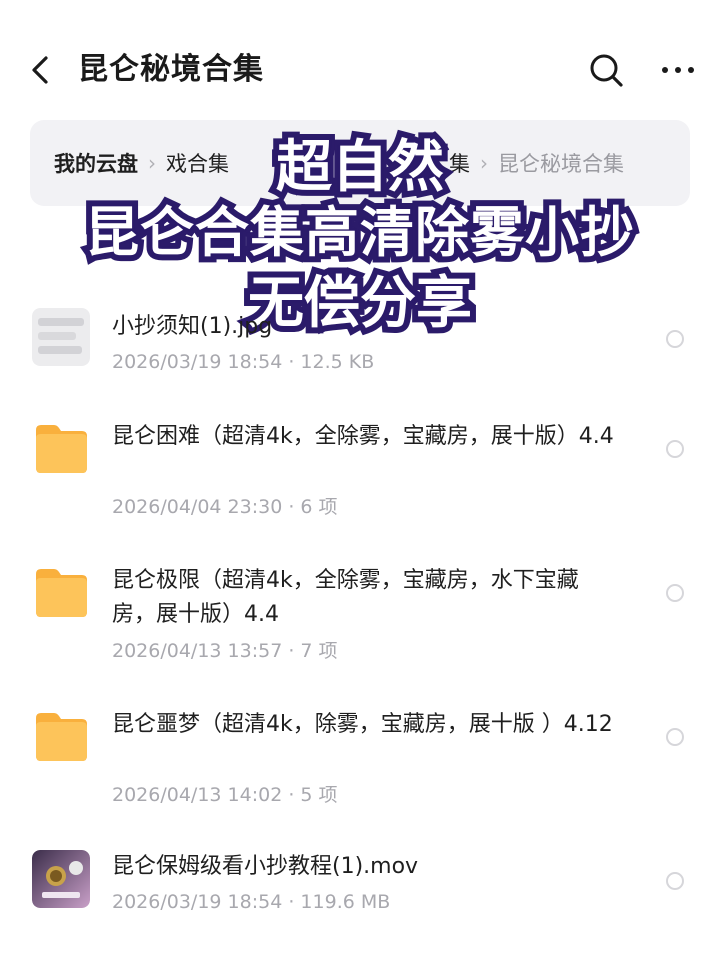 The height and width of the screenshot is (960, 720). Describe the element at coordinates (678, 70) in the screenshot. I see `more-horizontal-icon` at that location.